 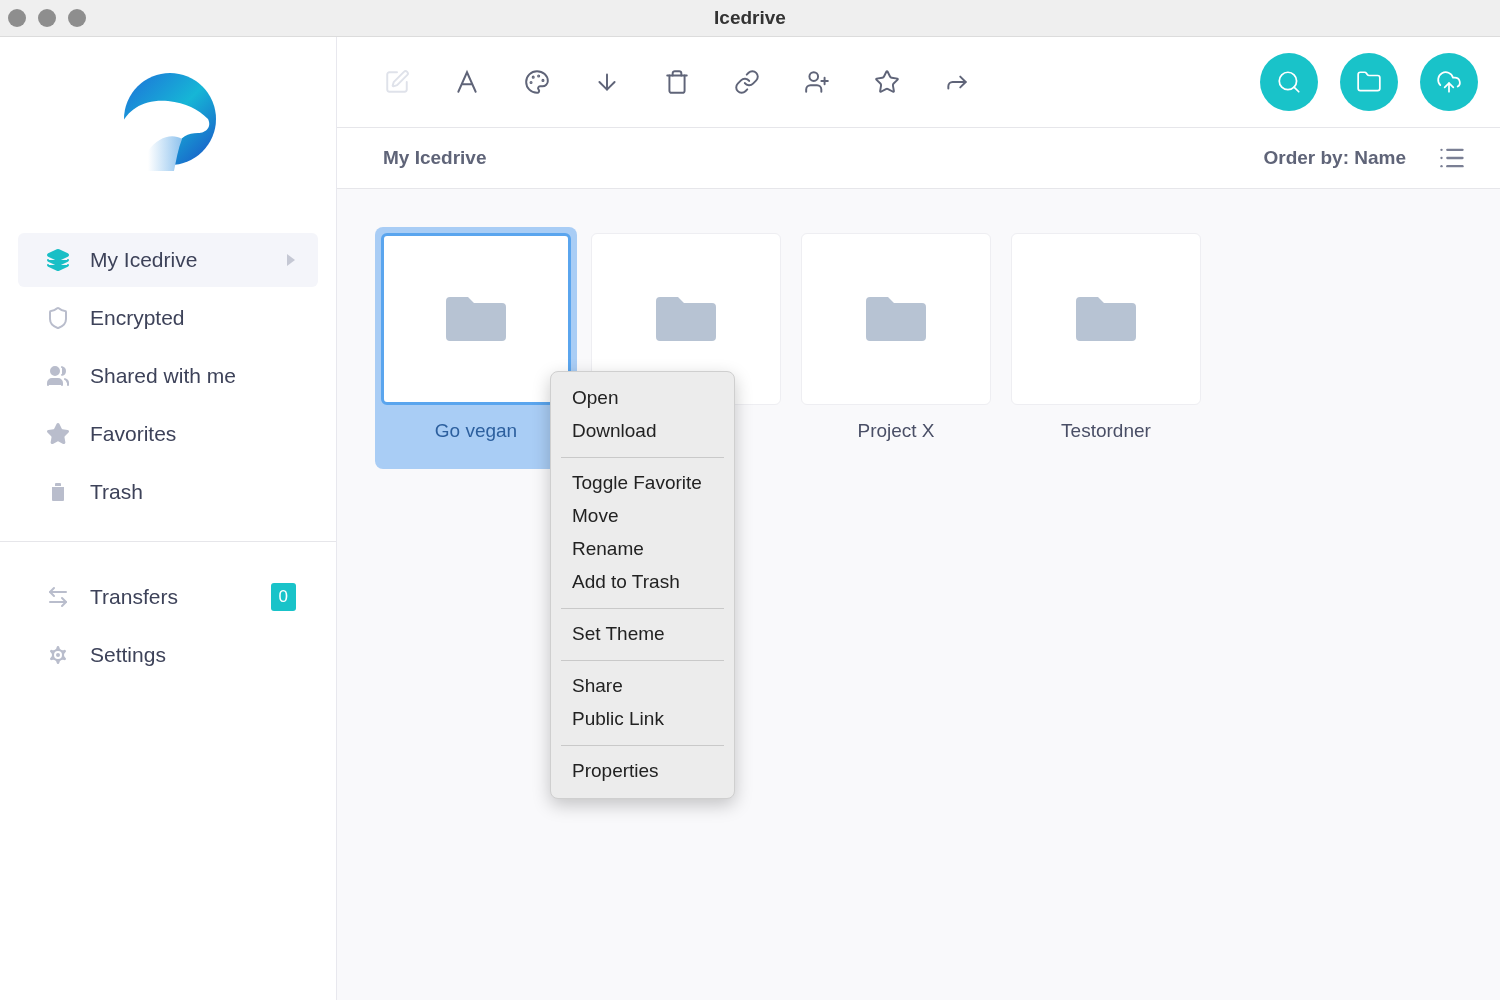 What do you see at coordinates (397, 82) in the screenshot?
I see `edit-icon` at bounding box center [397, 82].